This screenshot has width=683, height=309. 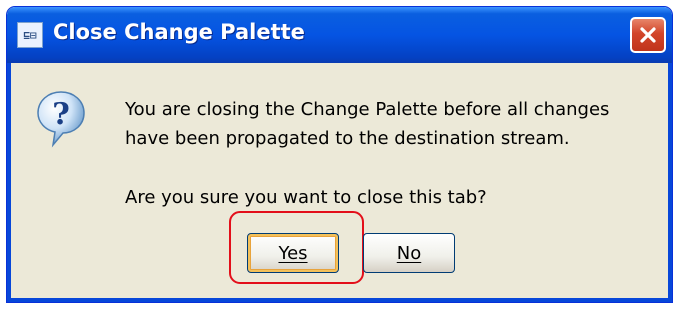 I want to click on message-line-2: Are you sure you want to close this tab?, so click(x=306, y=197).